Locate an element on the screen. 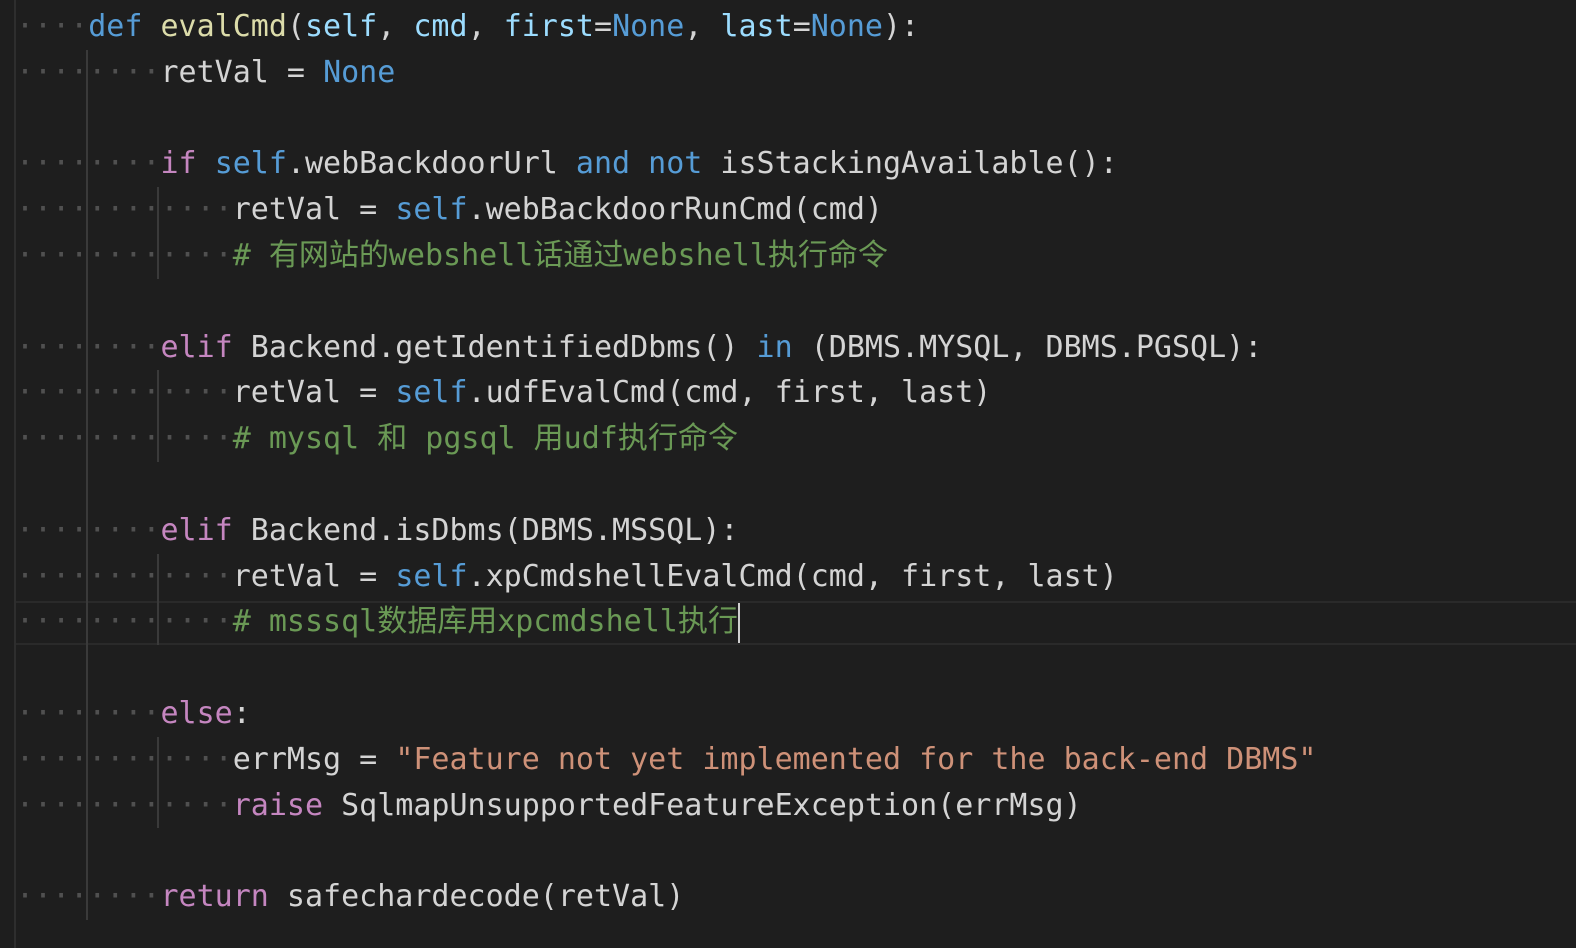 The image size is (1576, 948). code-token: return is located at coordinates (214, 897).